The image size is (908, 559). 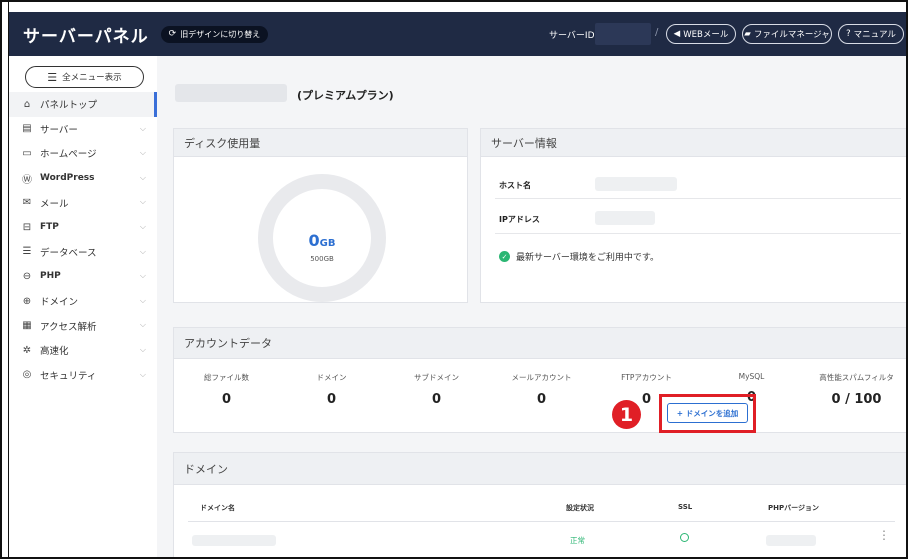 I want to click on sidebar-item-label: ホームページ, so click(x=68, y=155).